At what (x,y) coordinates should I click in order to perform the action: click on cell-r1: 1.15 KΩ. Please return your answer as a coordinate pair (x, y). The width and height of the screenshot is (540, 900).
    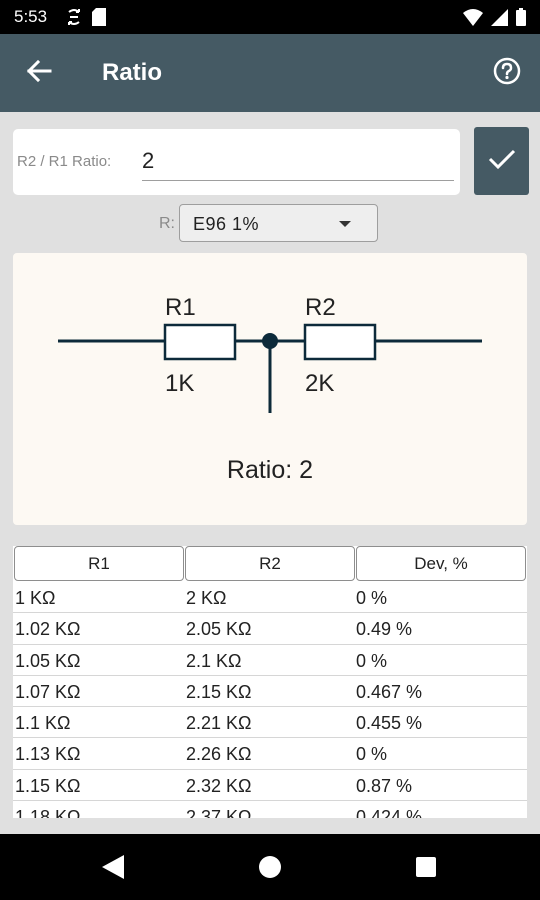
    Looking at the image, I should click on (48, 785).